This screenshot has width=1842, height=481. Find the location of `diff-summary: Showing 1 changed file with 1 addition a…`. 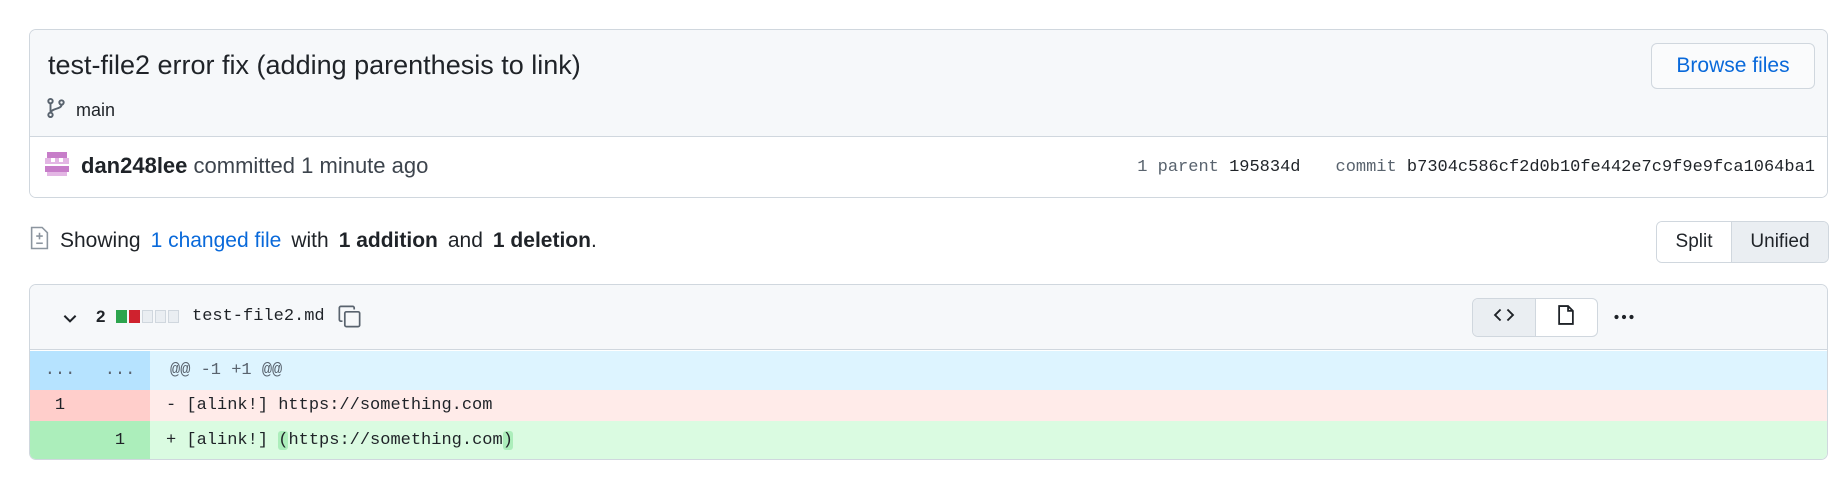

diff-summary: Showing 1 changed file with 1 addition a… is located at coordinates (313, 241).